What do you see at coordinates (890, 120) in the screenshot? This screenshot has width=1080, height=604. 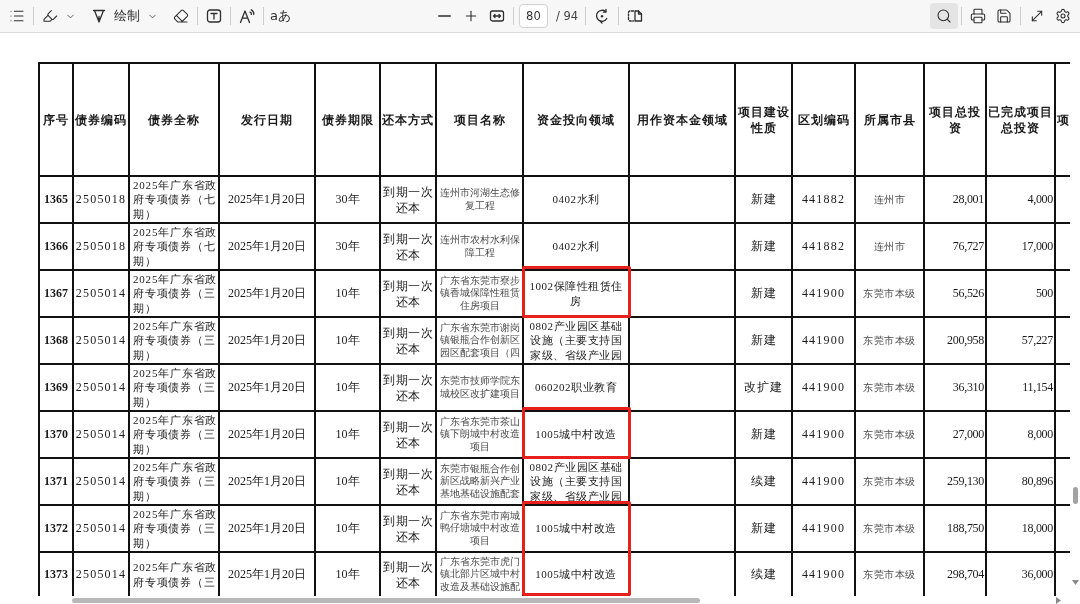 I see `column-header: 所属市县` at bounding box center [890, 120].